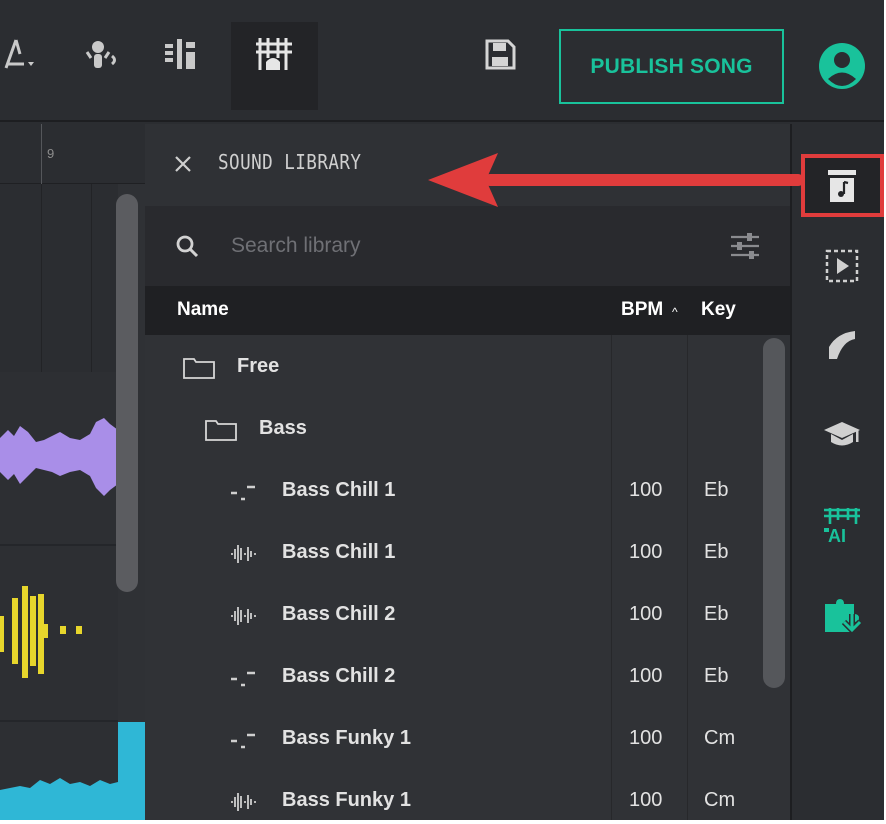  I want to click on waveform-cyan, so click(59, 799).